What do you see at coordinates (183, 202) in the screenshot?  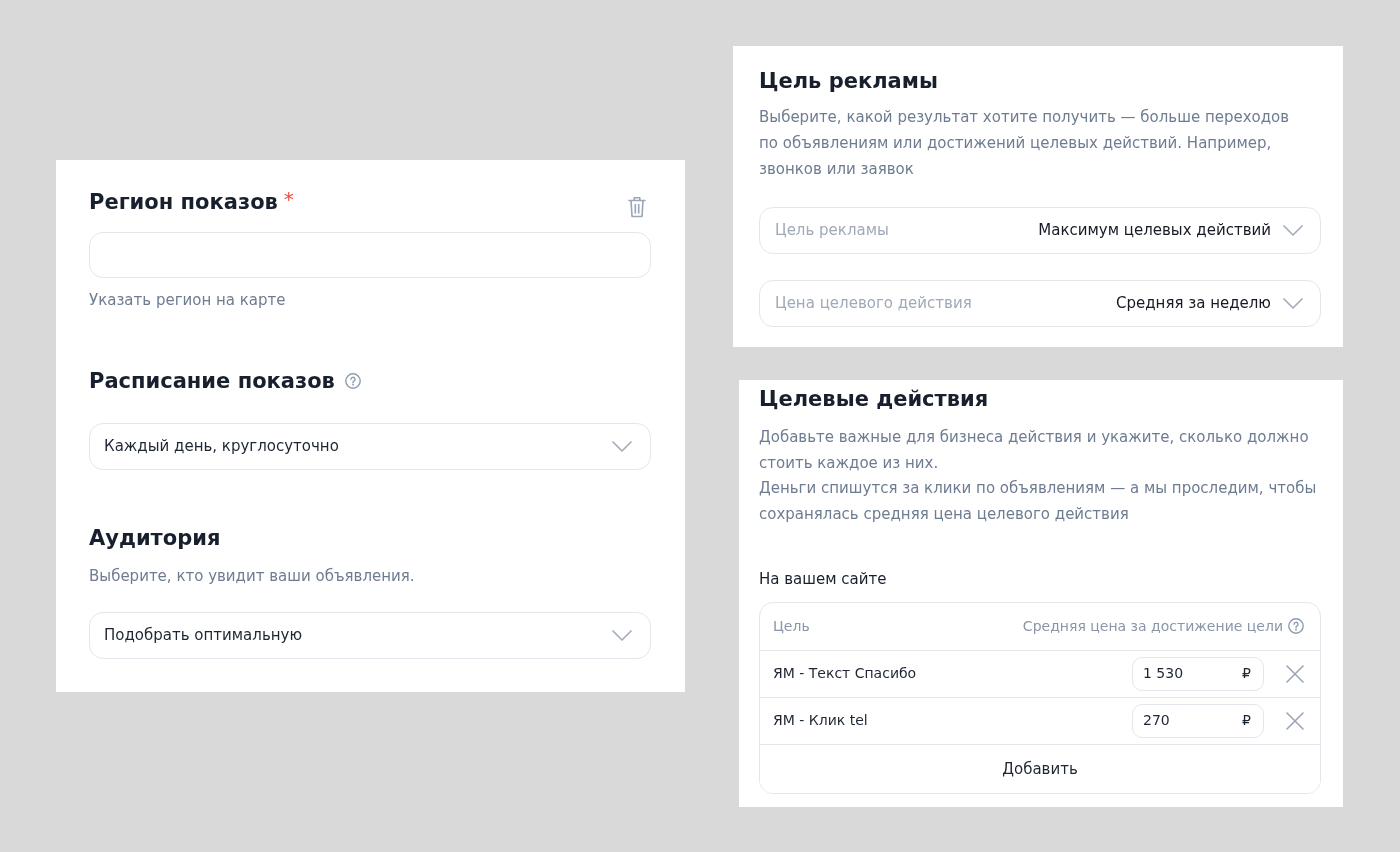 I see `section-title: Регион показов` at bounding box center [183, 202].